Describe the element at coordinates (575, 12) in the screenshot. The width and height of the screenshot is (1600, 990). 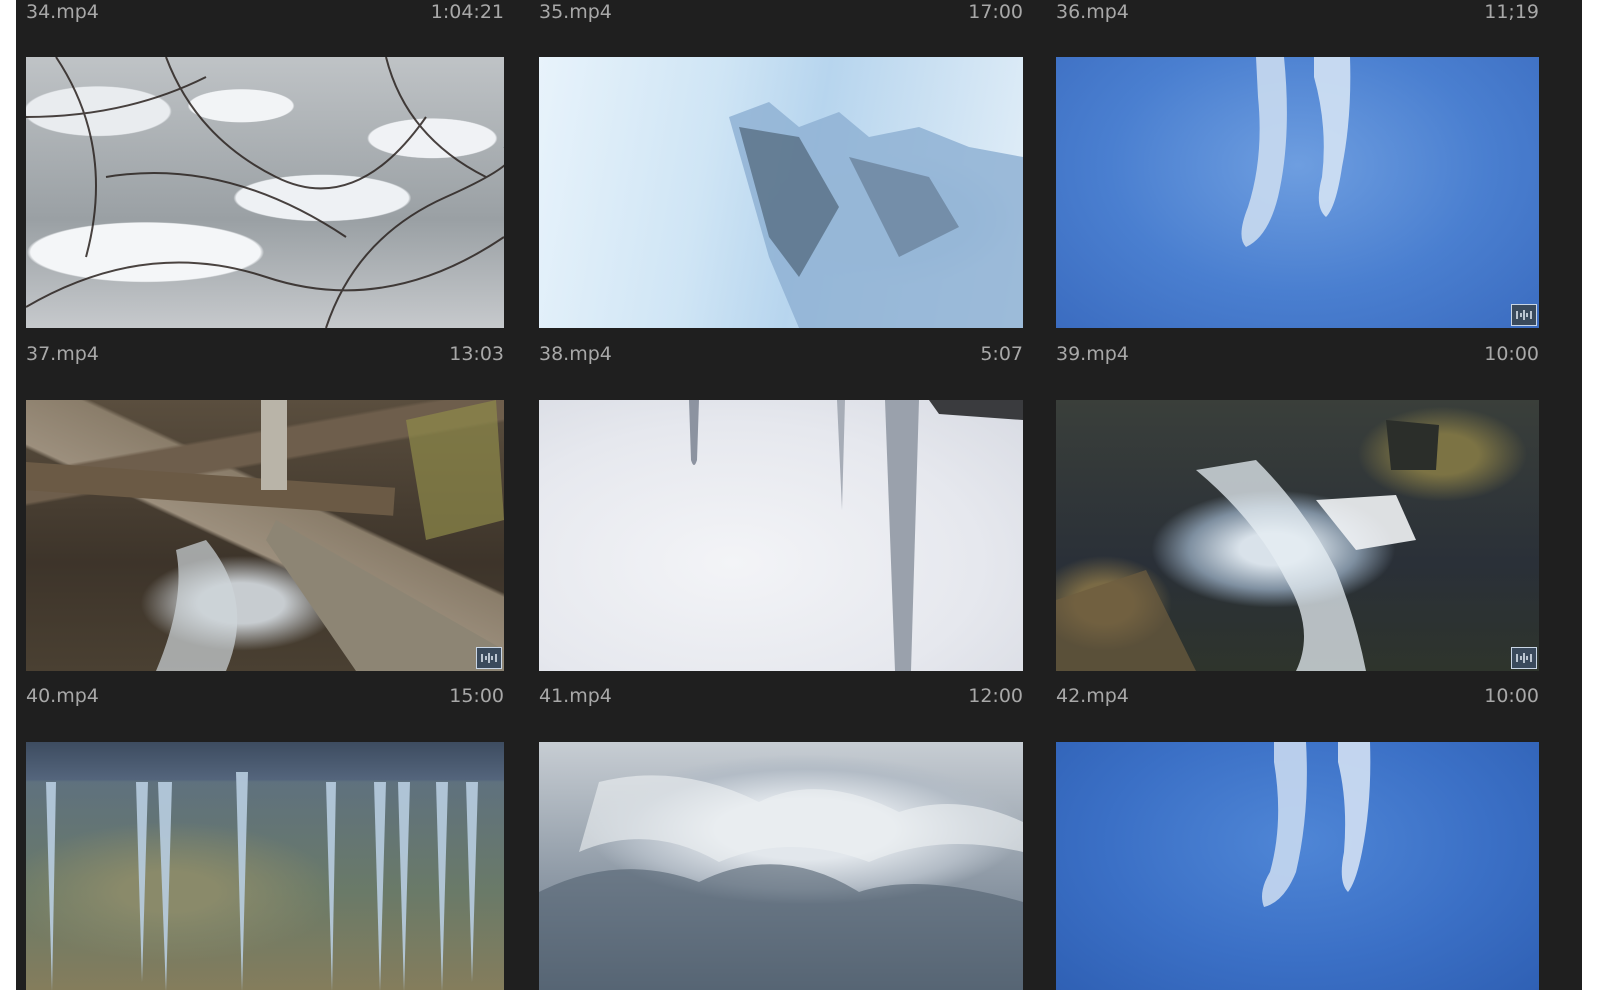
I see `clip-name: 35.mp4` at that location.